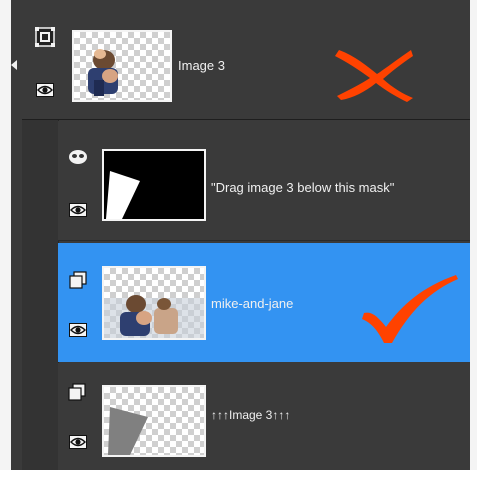 The width and height of the screenshot is (477, 481). I want to click on clip-indent-strip, so click(40, 295).